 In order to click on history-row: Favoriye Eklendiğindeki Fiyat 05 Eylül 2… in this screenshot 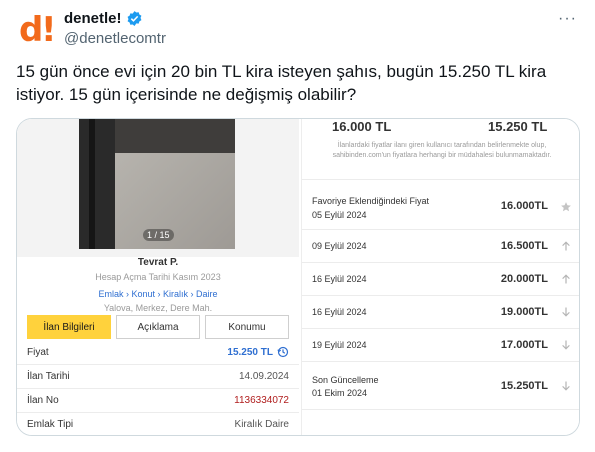, I will do `click(440, 205)`.